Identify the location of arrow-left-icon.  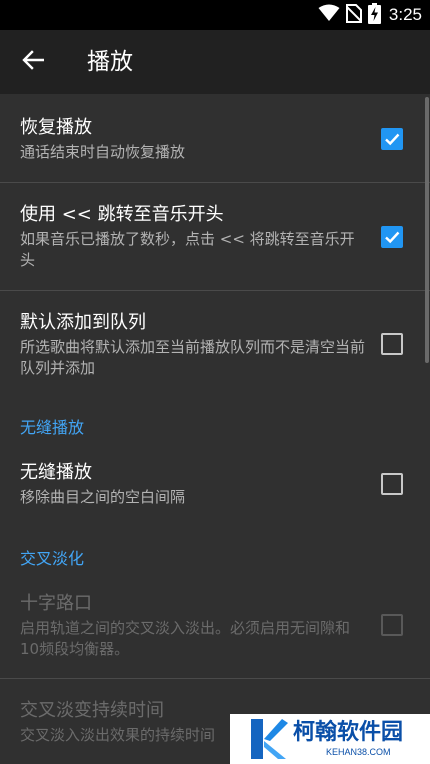
(33, 62).